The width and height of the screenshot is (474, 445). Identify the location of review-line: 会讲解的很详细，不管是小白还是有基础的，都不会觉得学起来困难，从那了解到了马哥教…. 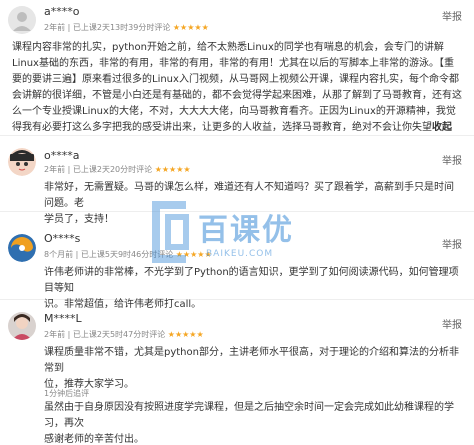
(237, 95).